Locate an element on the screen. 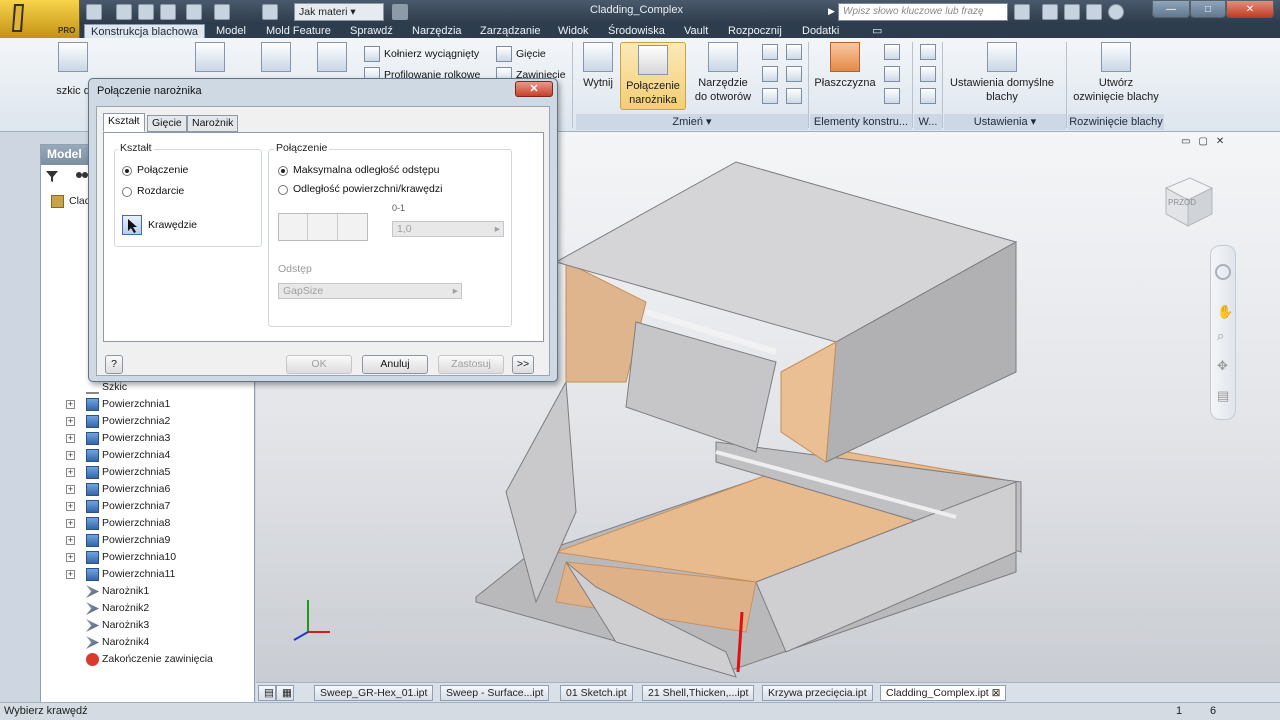 This screenshot has width=1280, height=720. tree-item: + Powierzchnia1 is located at coordinates (146, 404).